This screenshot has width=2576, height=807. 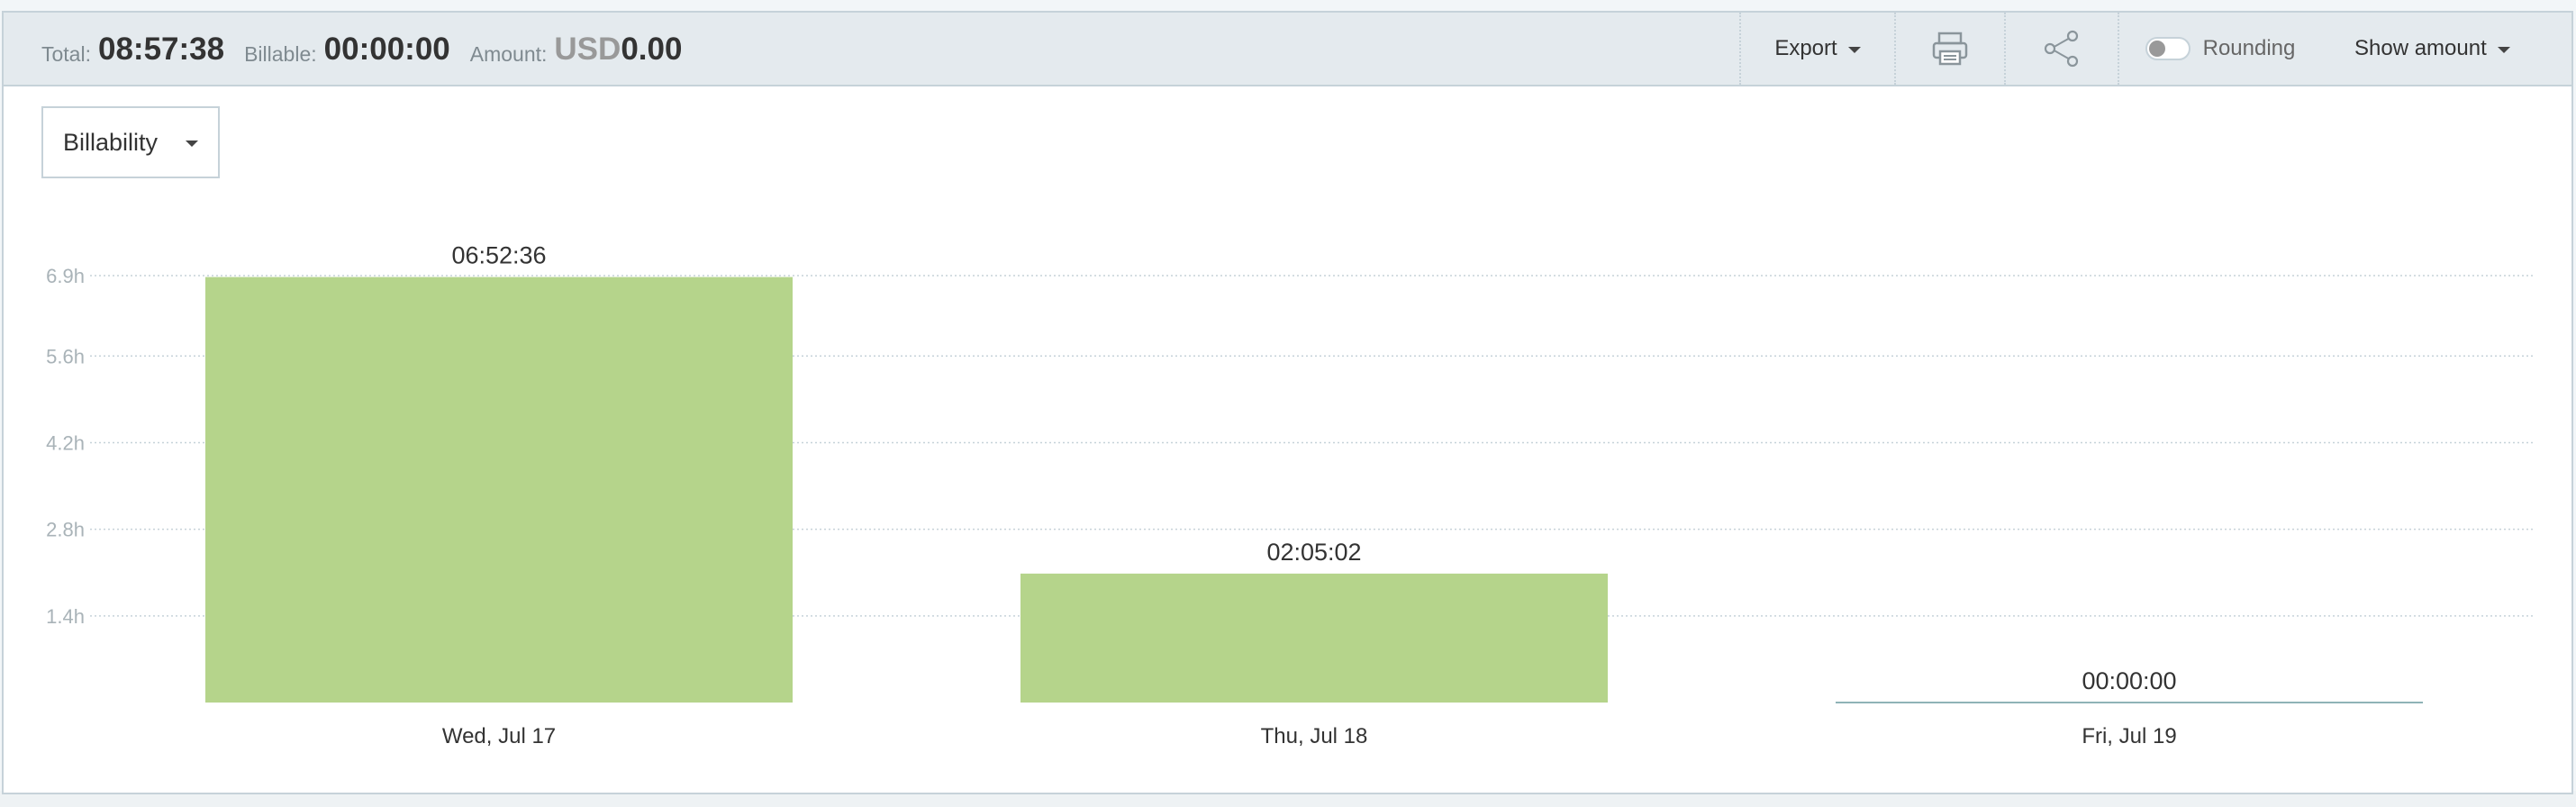 I want to click on x-category-label: Wed, Jul 17, so click(x=499, y=736).